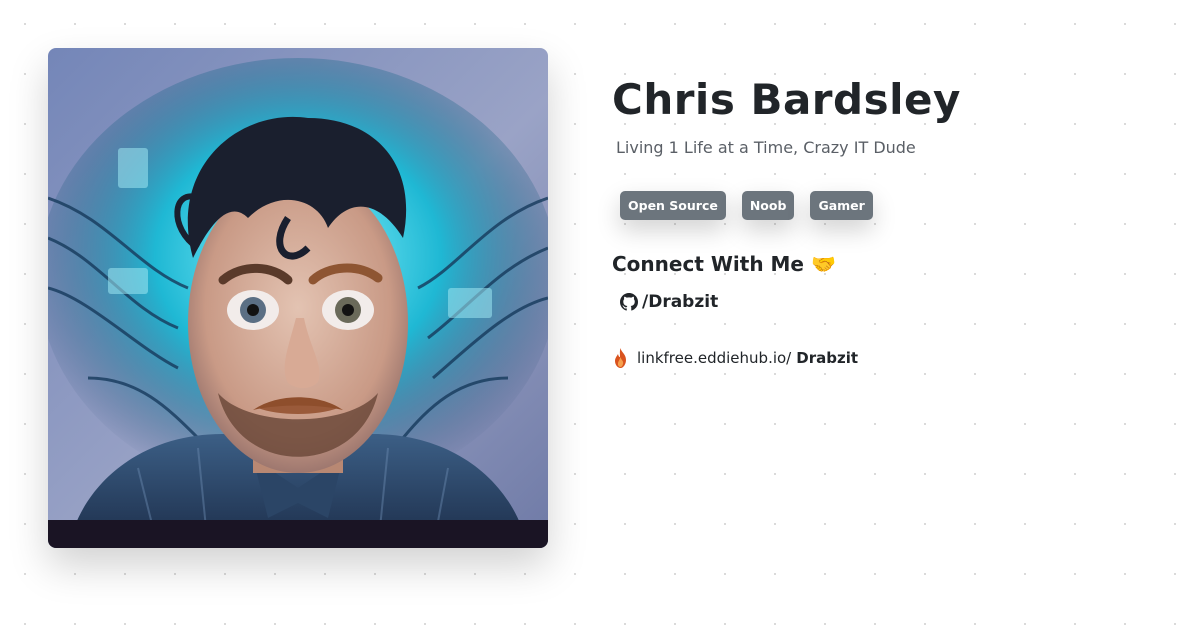 The width and height of the screenshot is (1200, 627). Describe the element at coordinates (896, 205) in the screenshot. I see `tag-list: Open Source Noob Gamer` at that location.